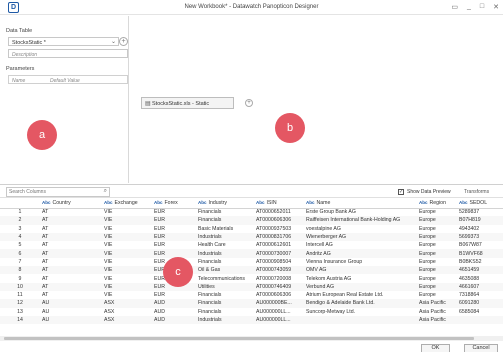 The image size is (503, 352). What do you see at coordinates (20, 270) in the screenshot?
I see `row-index: 8` at bounding box center [20, 270].